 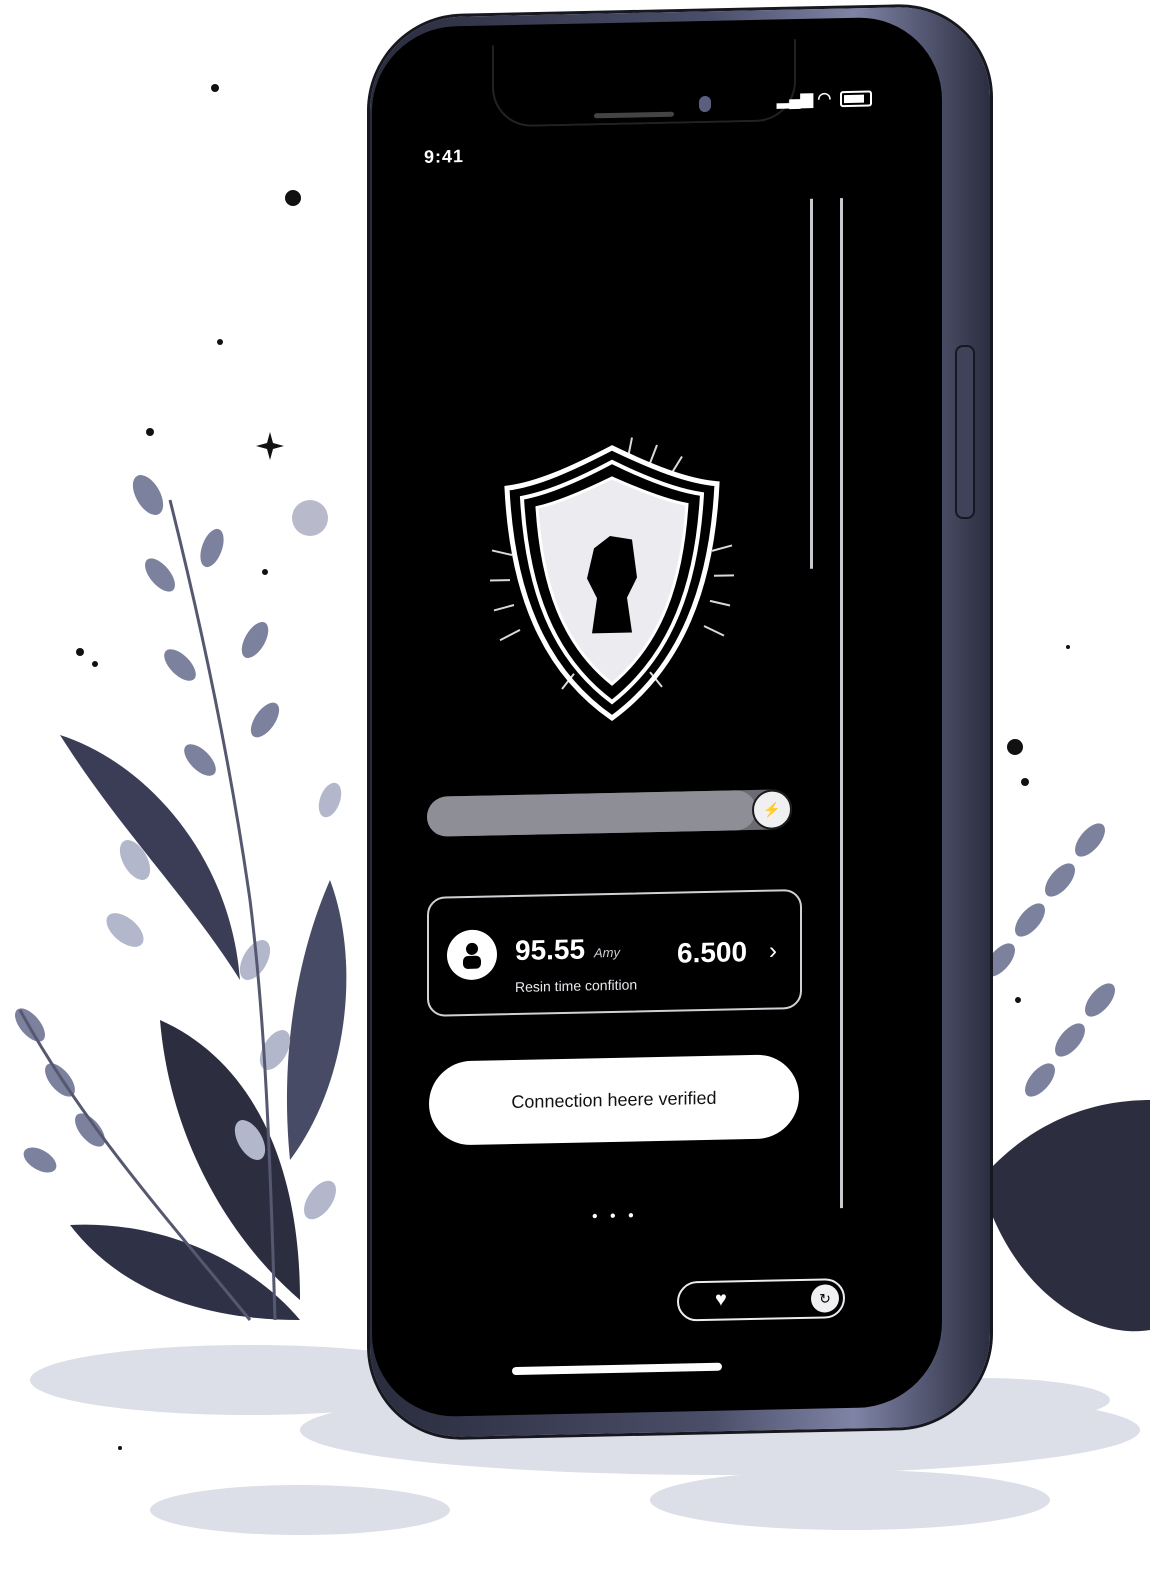 What do you see at coordinates (444, 156) in the screenshot?
I see `status-time: 9:41` at bounding box center [444, 156].